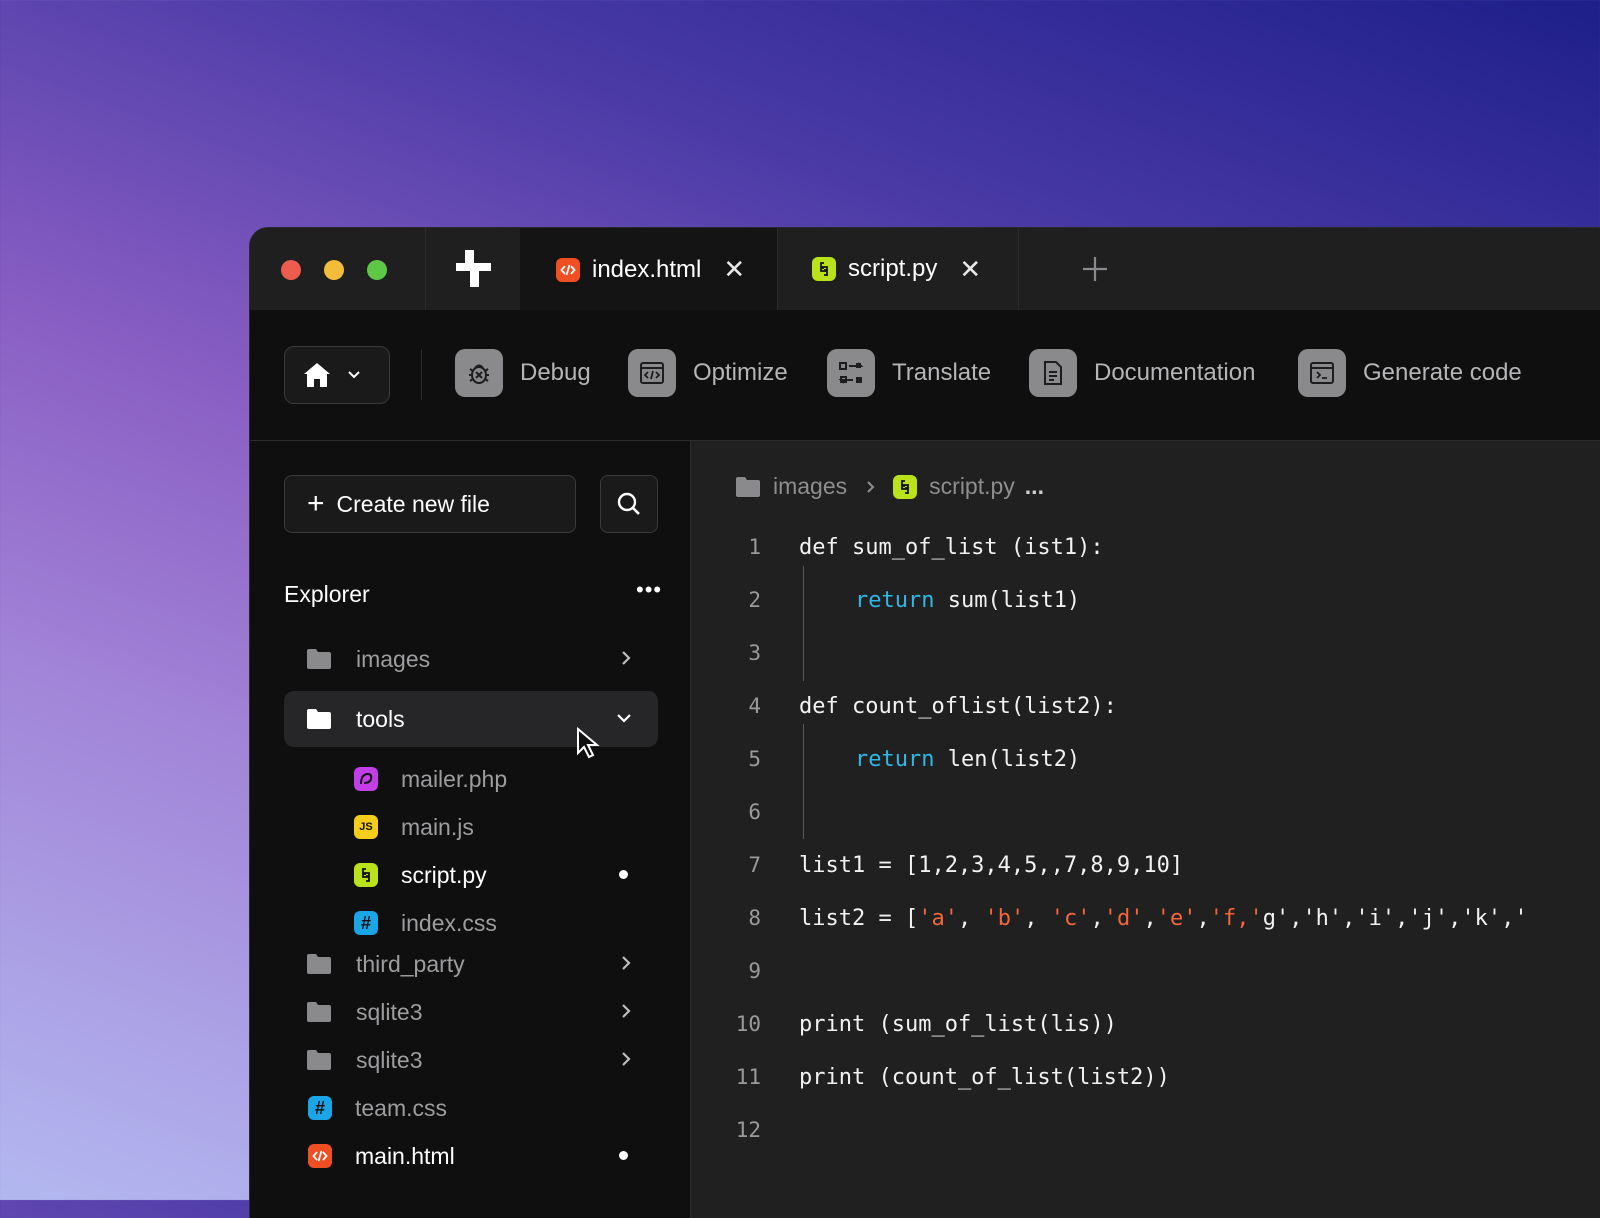 This screenshot has height=1218, width=1600. What do you see at coordinates (473, 269) in the screenshot?
I see `app-logo` at bounding box center [473, 269].